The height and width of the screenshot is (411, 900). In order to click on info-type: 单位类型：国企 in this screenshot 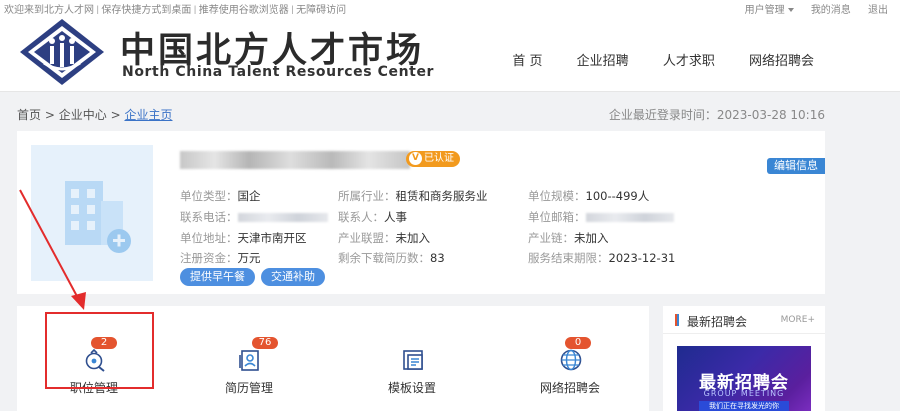, I will do `click(220, 196)`.